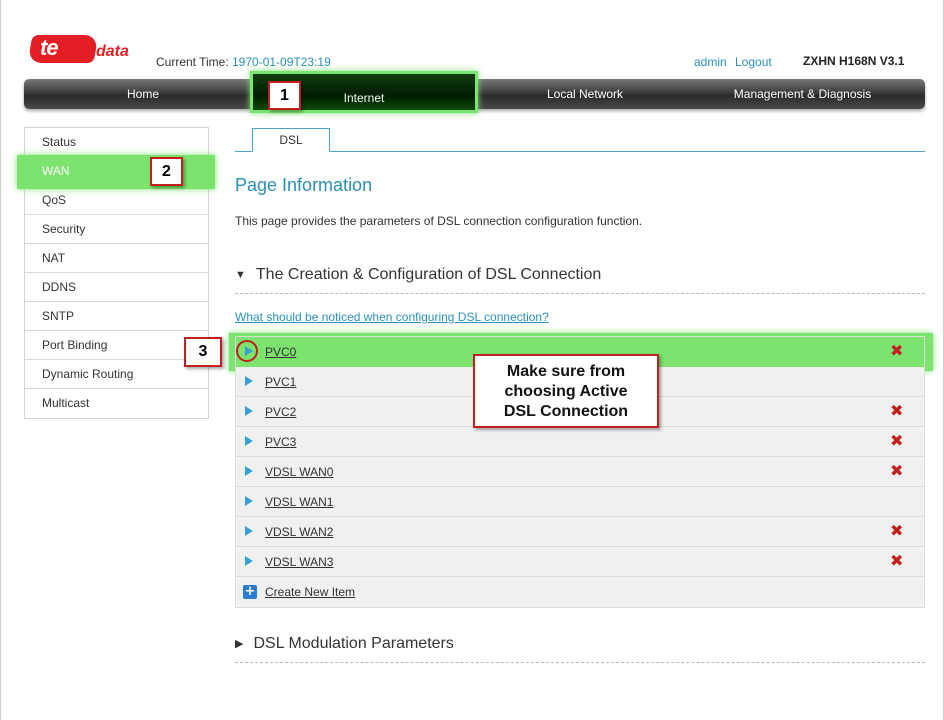 The image size is (944, 720). What do you see at coordinates (299, 562) in the screenshot?
I see `connection-name: VDSL WAN3` at bounding box center [299, 562].